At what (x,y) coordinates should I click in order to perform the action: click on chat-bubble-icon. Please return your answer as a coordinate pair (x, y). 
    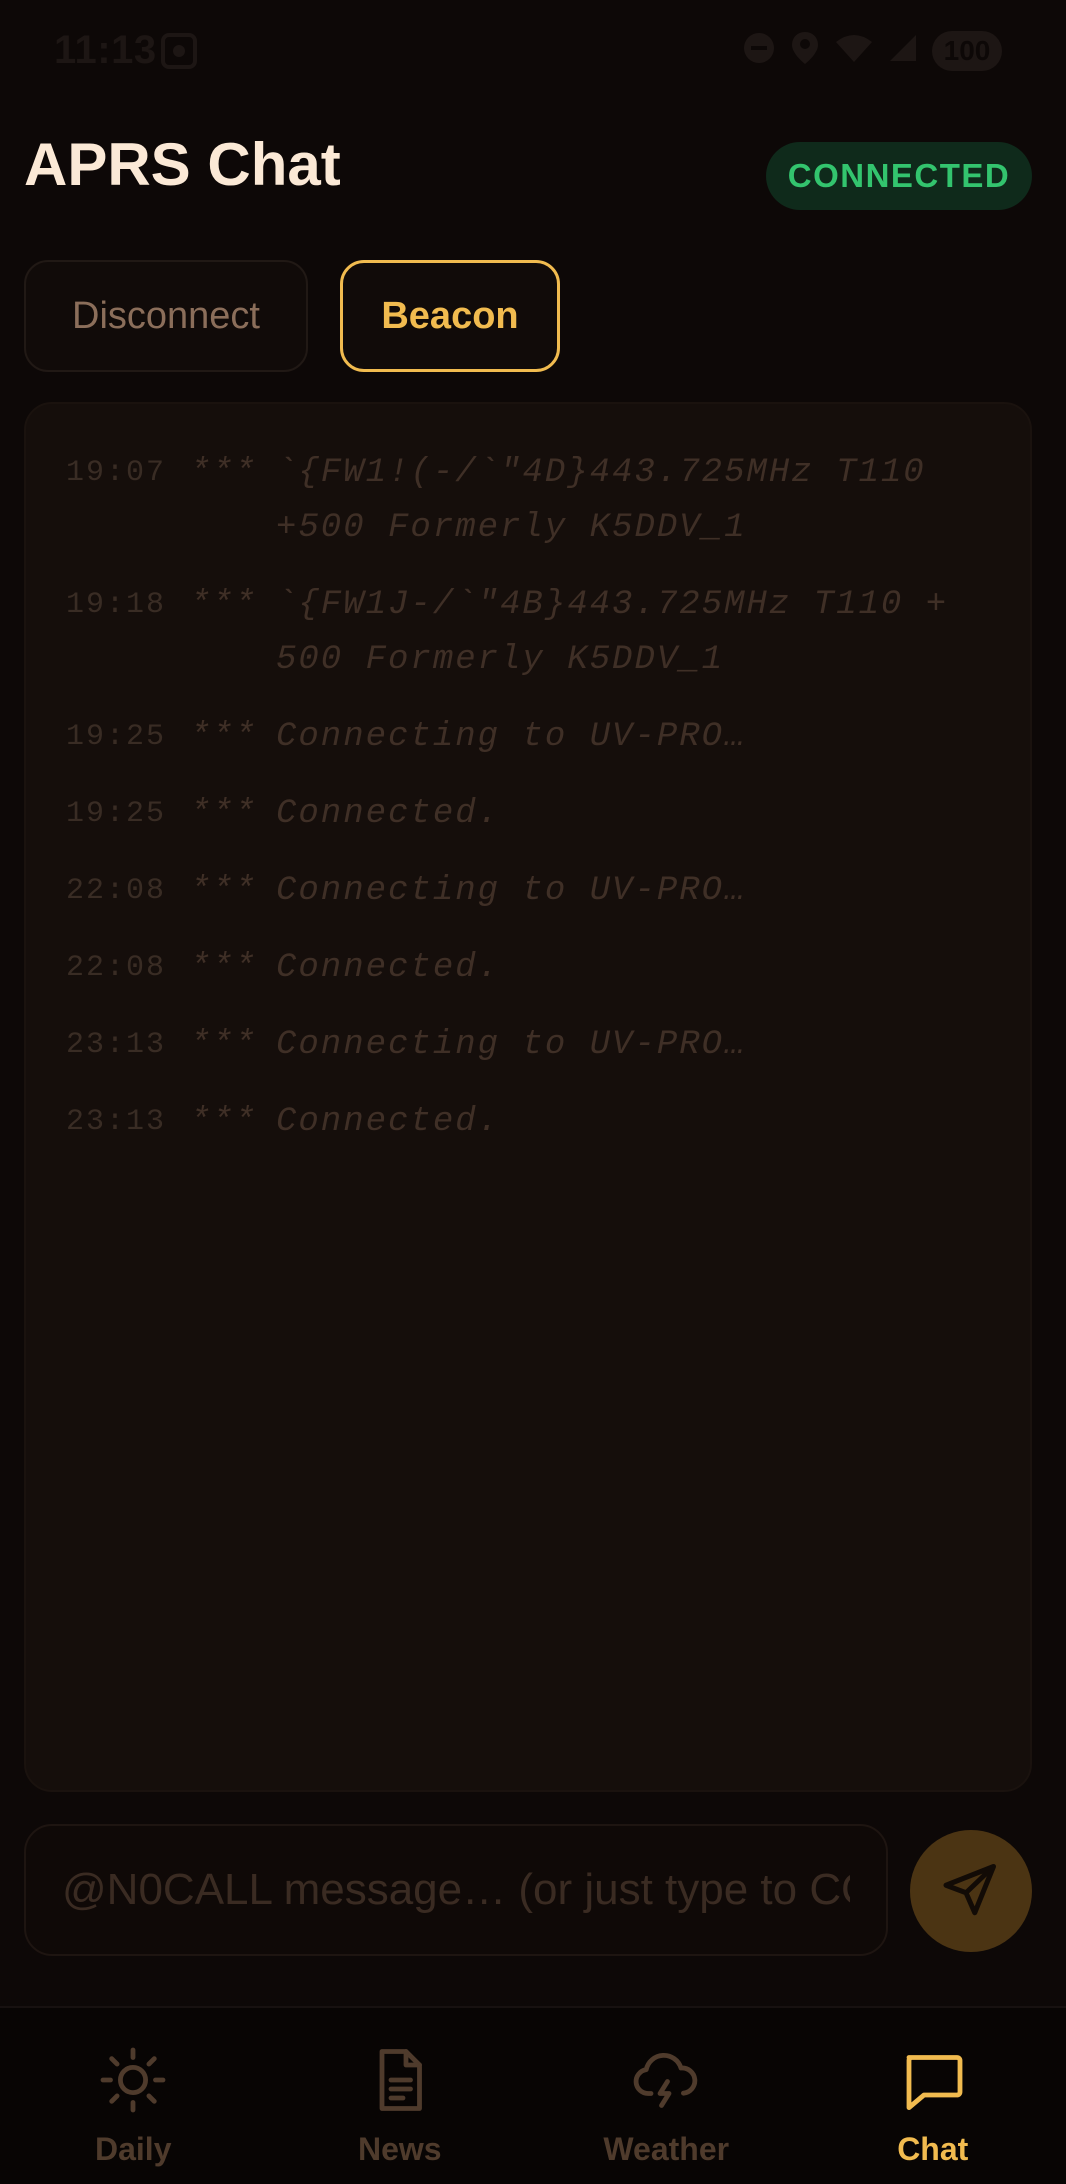
    Looking at the image, I should click on (933, 2082).